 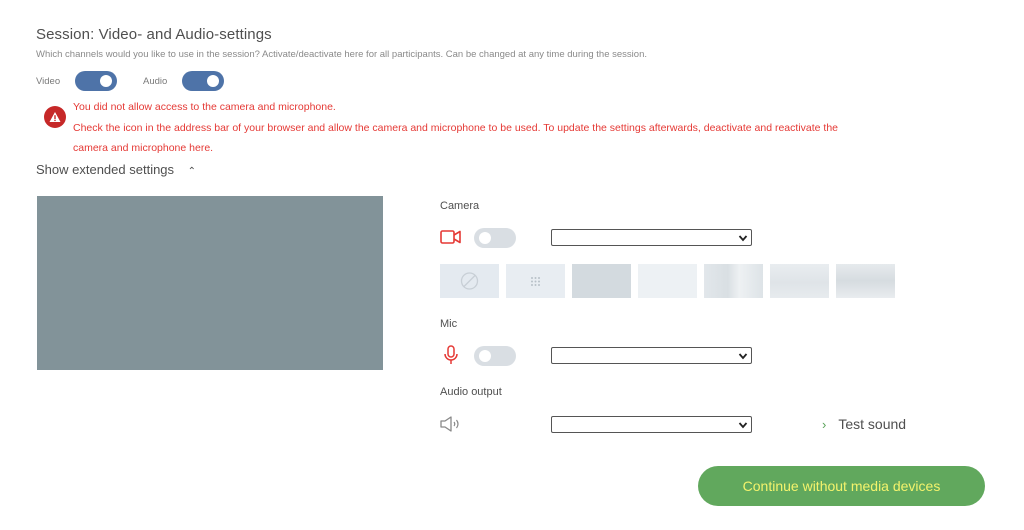 What do you see at coordinates (495, 356) in the screenshot?
I see `mic-toggle` at bounding box center [495, 356].